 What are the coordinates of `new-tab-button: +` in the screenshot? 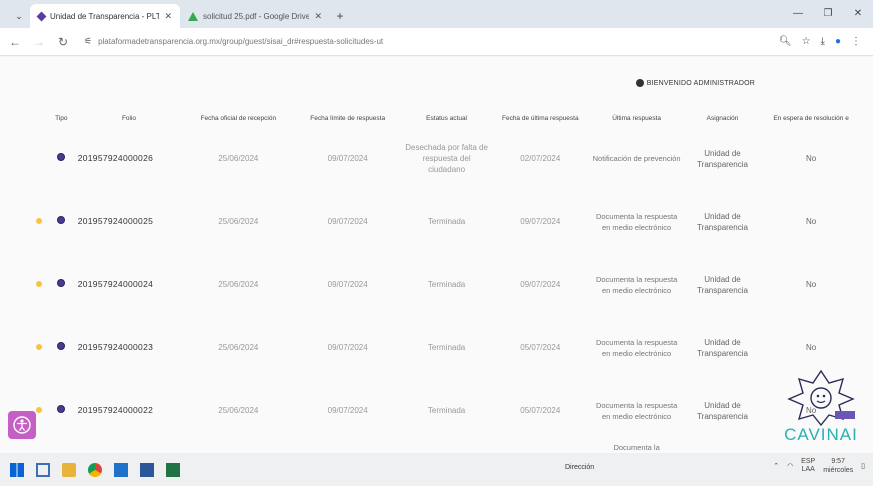 It's located at (340, 16).